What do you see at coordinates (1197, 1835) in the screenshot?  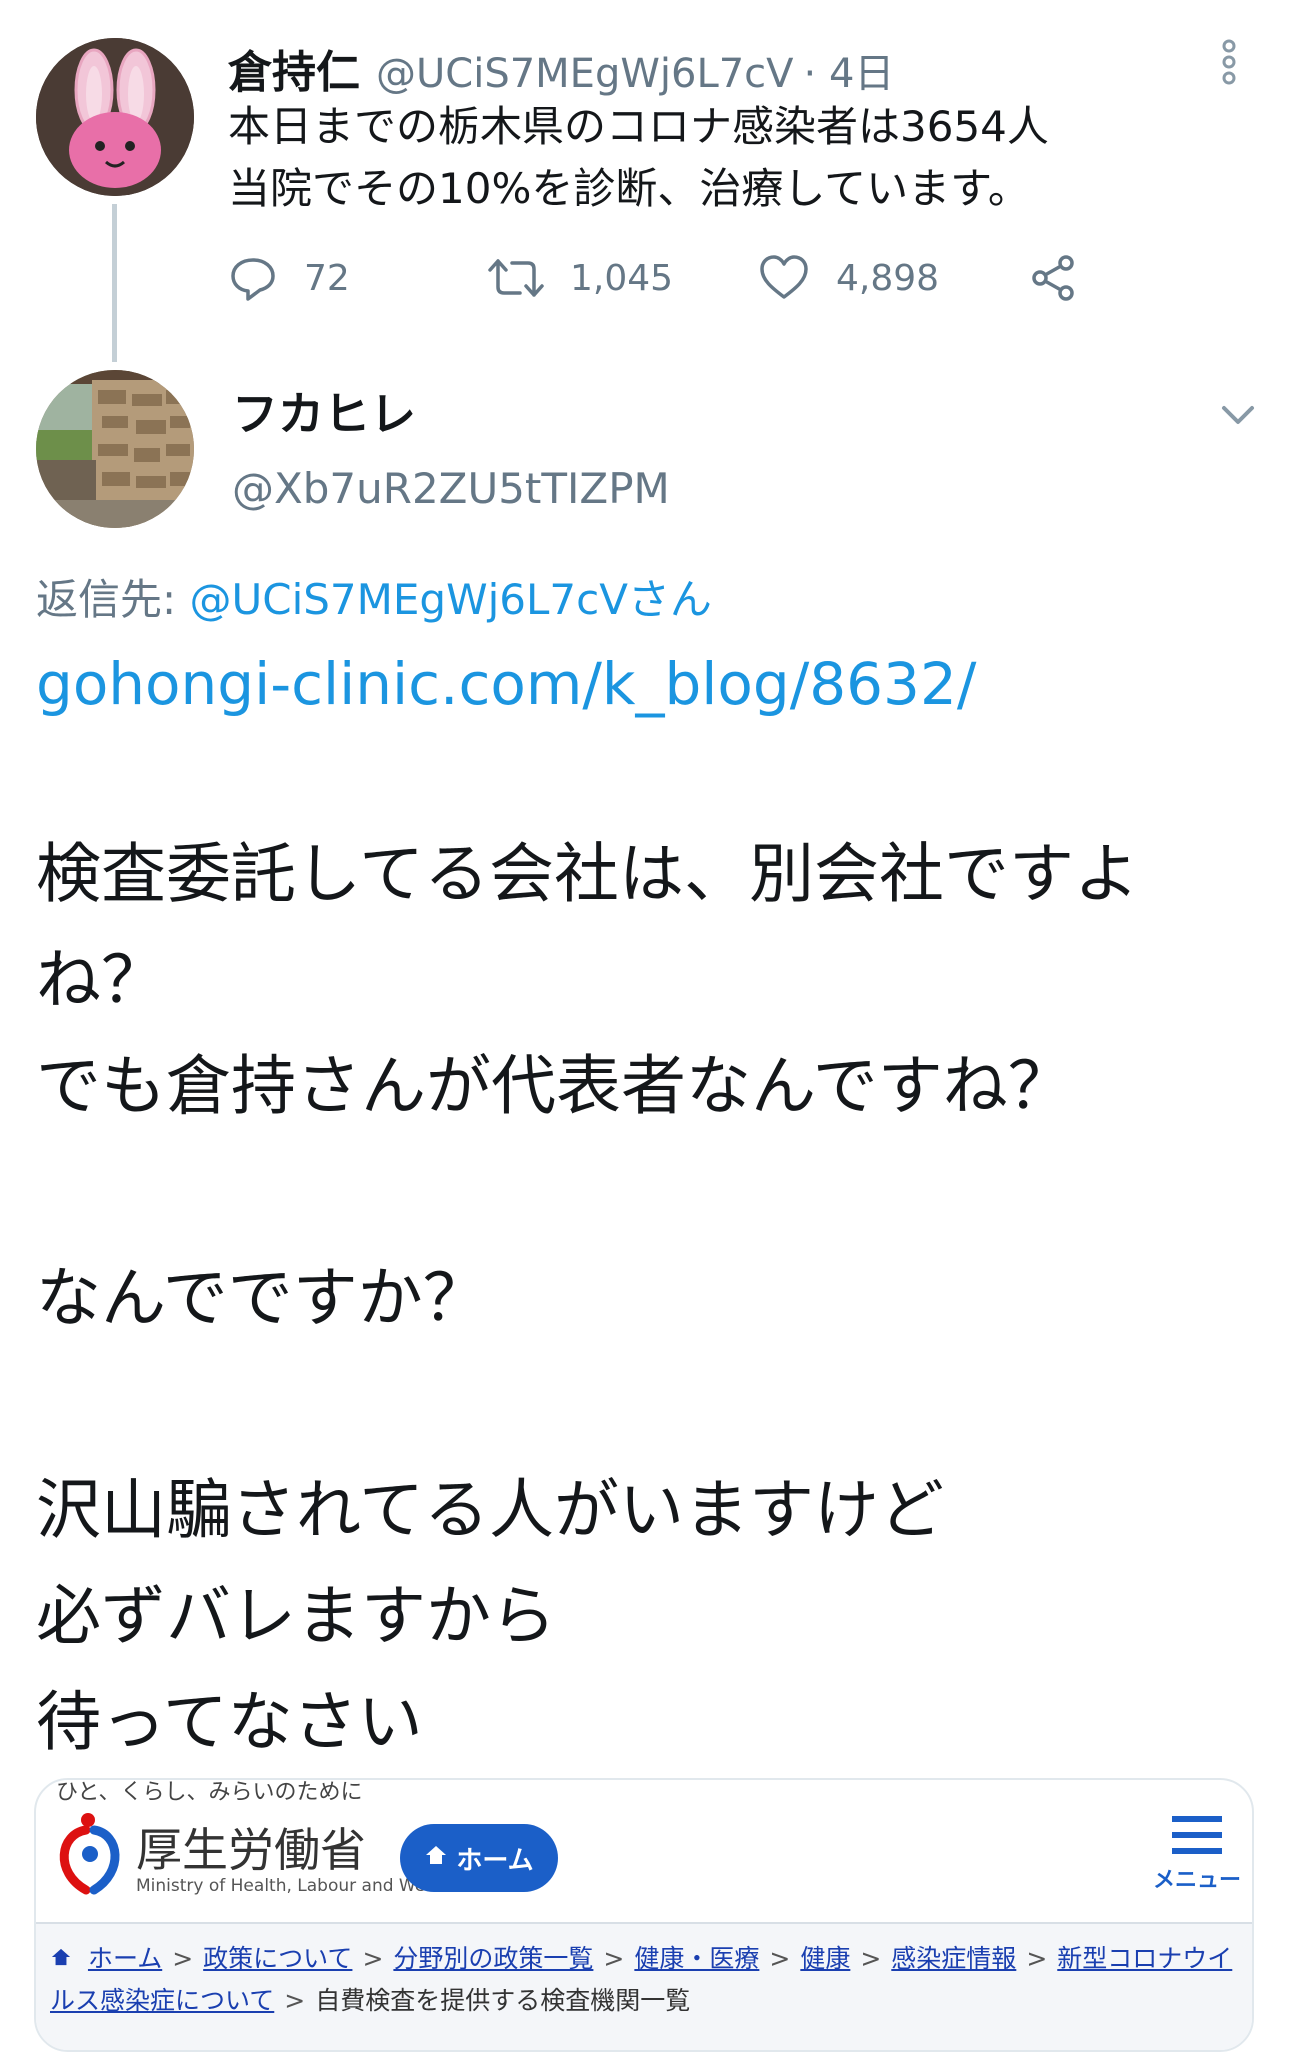 I see `hamburger-icon` at bounding box center [1197, 1835].